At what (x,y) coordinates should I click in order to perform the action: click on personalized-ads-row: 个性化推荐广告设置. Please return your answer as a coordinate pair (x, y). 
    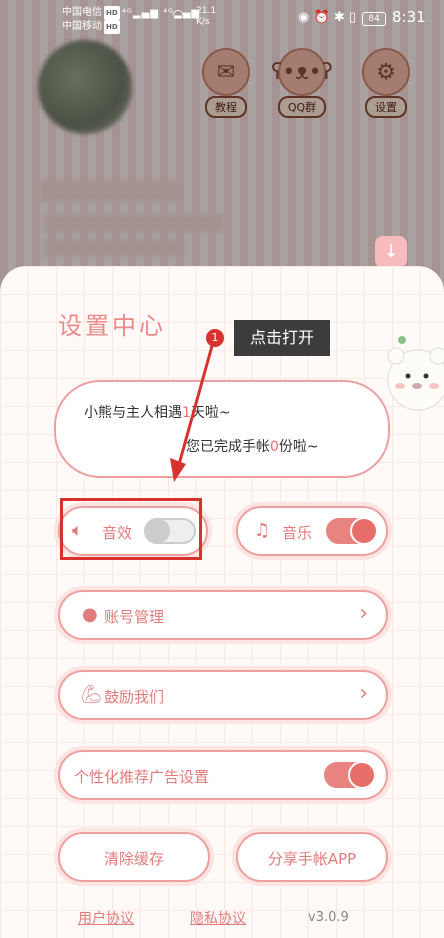
    Looking at the image, I should click on (223, 775).